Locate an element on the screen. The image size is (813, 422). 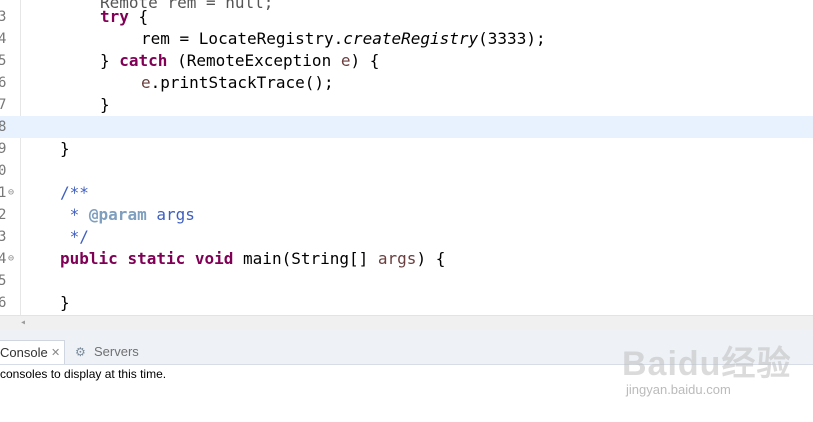
code-text: */ is located at coordinates (74, 236).